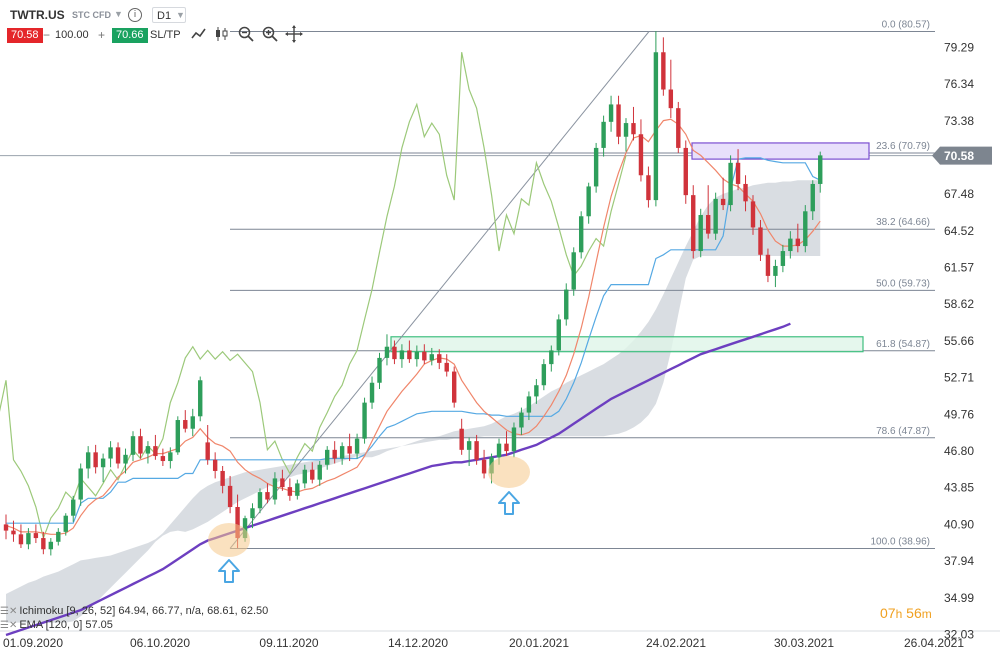  Describe the element at coordinates (9, 611) in the screenshot. I see `list-icon: ☰✕` at that location.